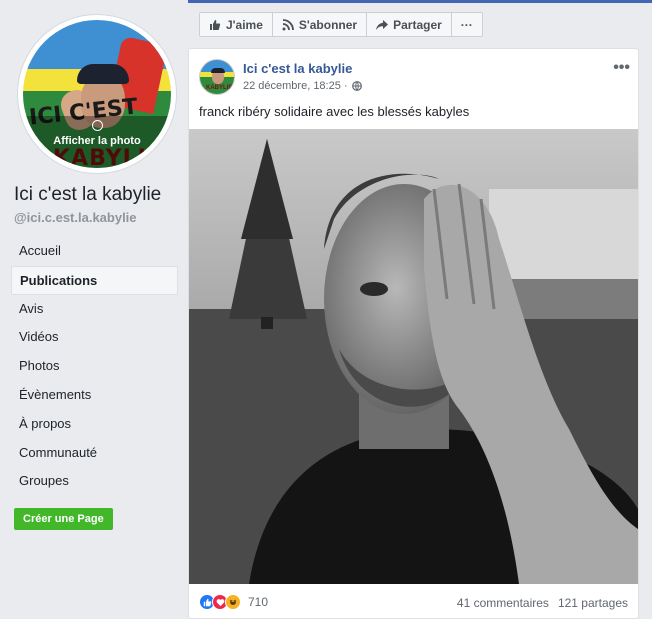  I want to click on comments-count-link: 41 commentaires, so click(503, 603).